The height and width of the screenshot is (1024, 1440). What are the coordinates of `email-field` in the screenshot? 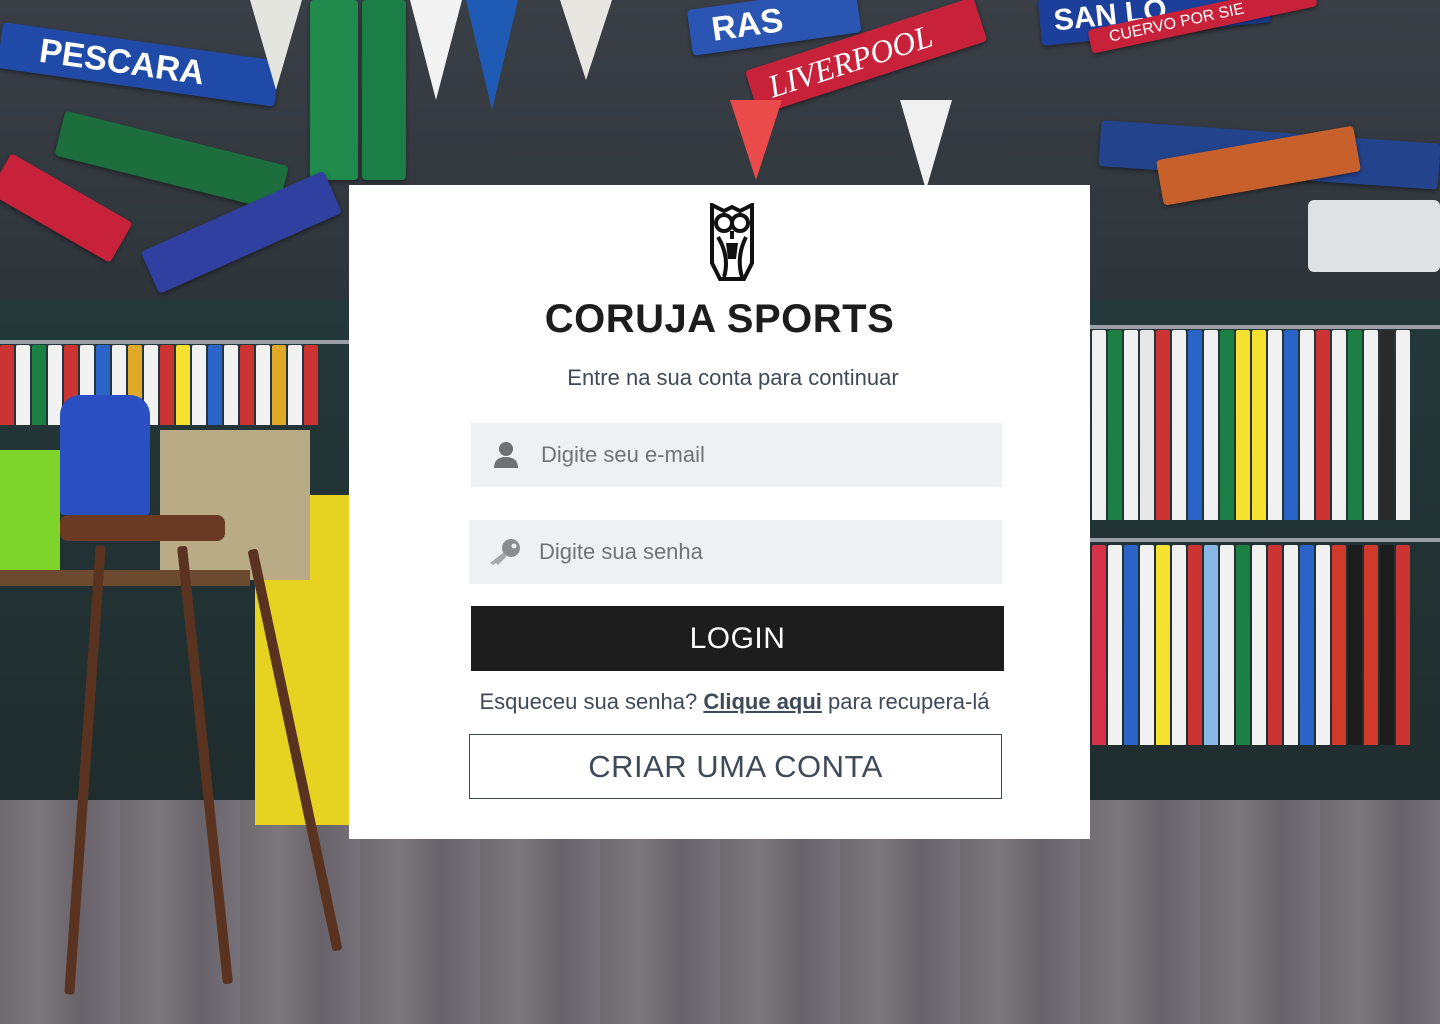 It's located at (736, 455).